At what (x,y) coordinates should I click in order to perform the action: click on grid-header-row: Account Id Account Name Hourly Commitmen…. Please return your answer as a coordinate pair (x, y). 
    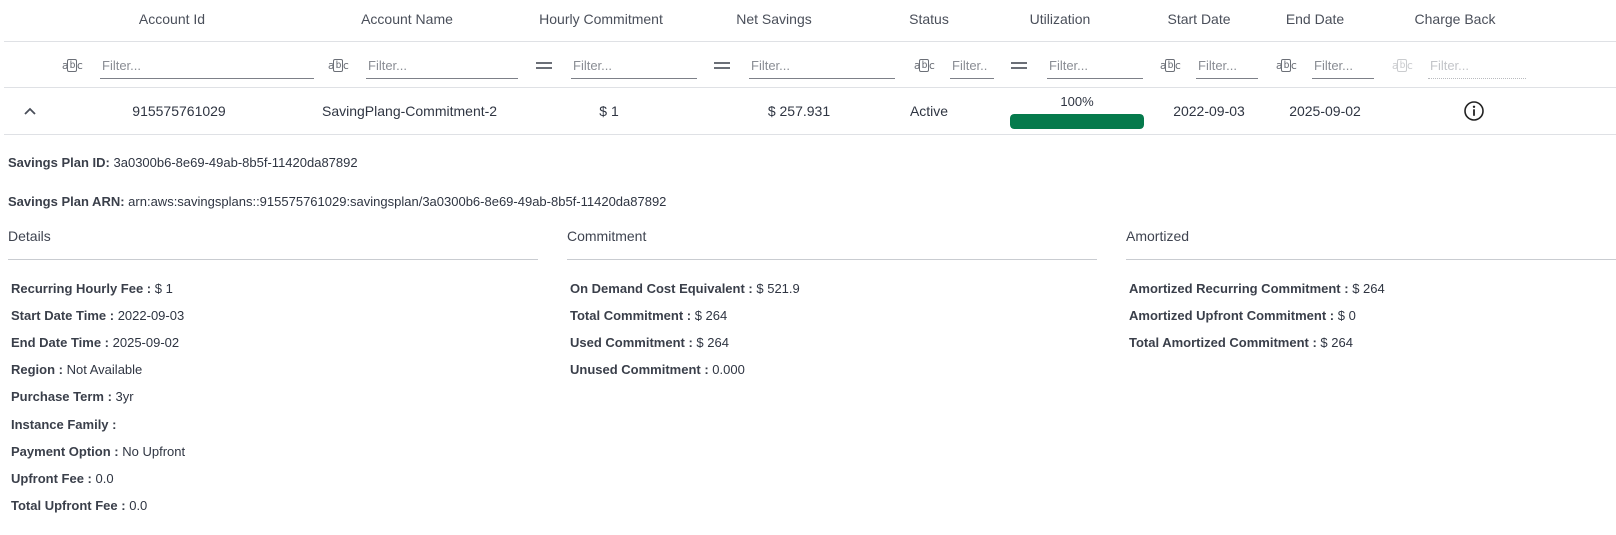
    Looking at the image, I should click on (810, 21).